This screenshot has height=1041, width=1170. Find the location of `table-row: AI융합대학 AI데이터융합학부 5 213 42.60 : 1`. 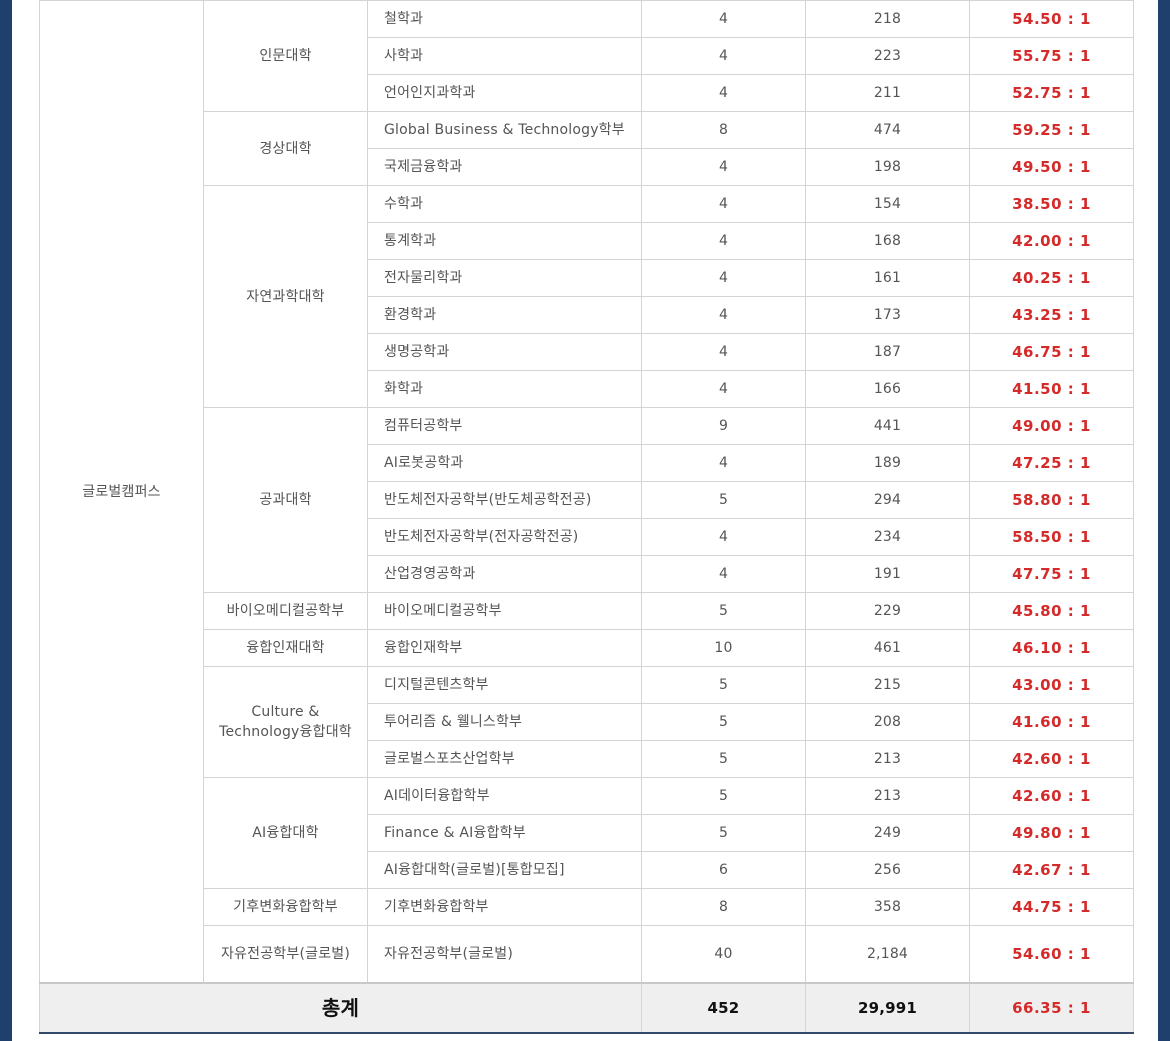

table-row: AI융합대학 AI데이터융합학부 5 213 42.60 : 1 is located at coordinates (587, 833).